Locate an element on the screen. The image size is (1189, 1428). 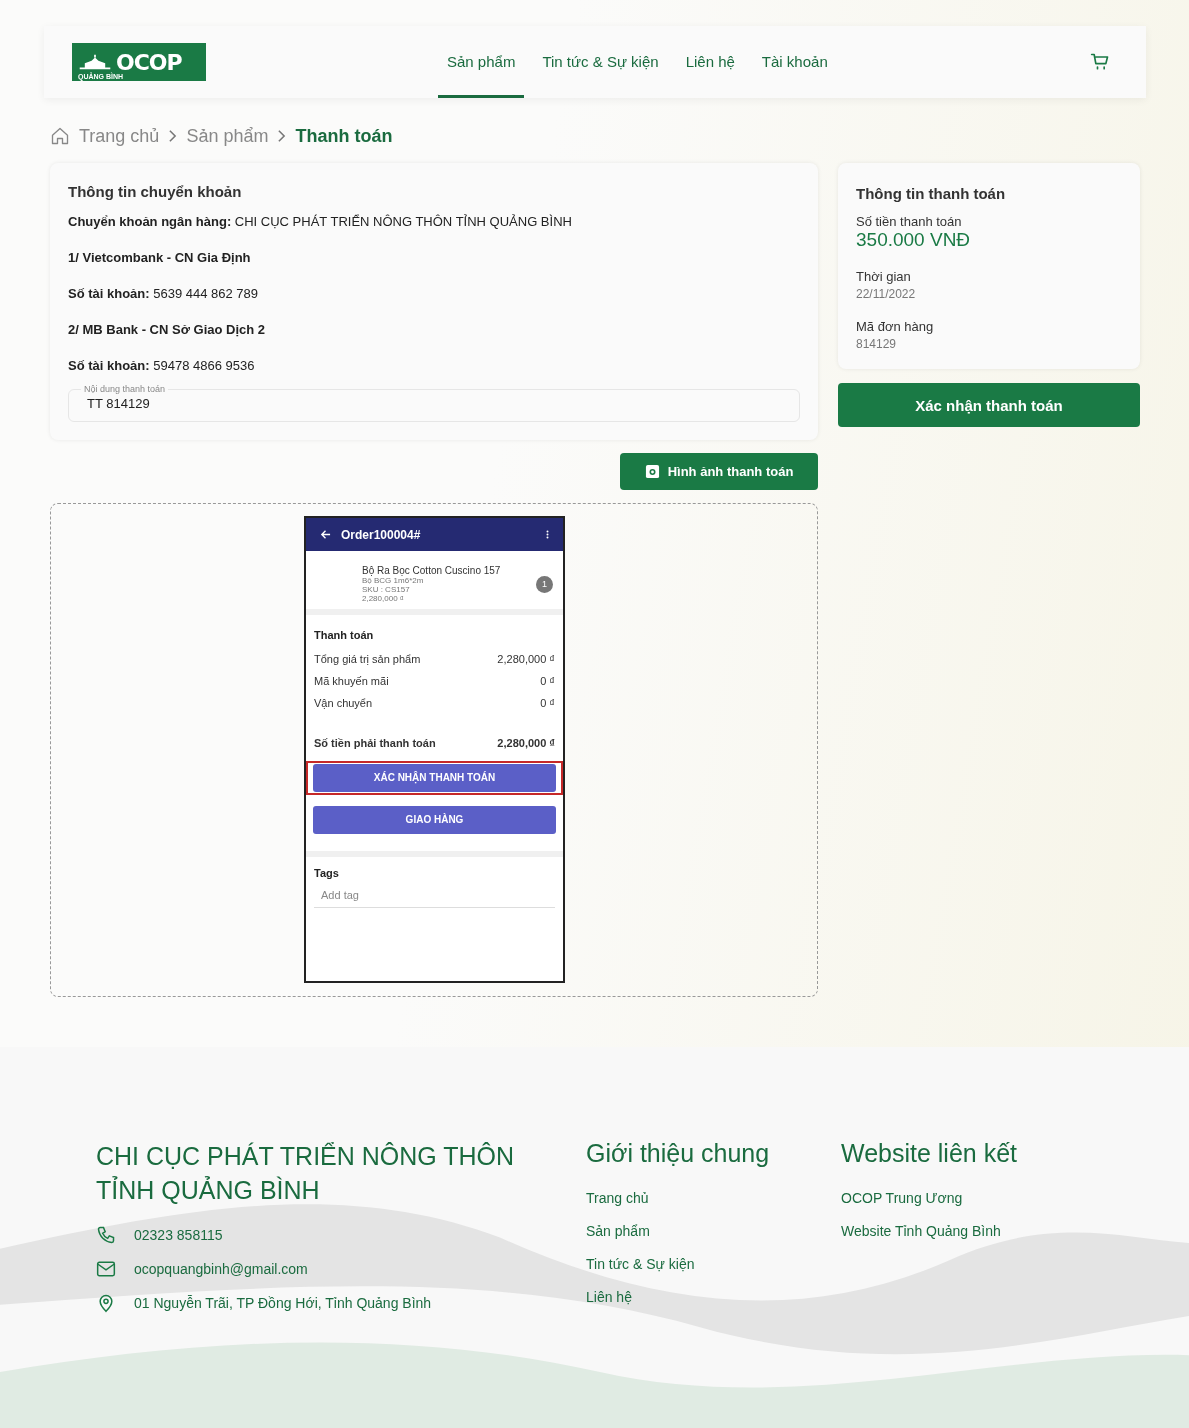
back-arrow-icon is located at coordinates (325, 534).